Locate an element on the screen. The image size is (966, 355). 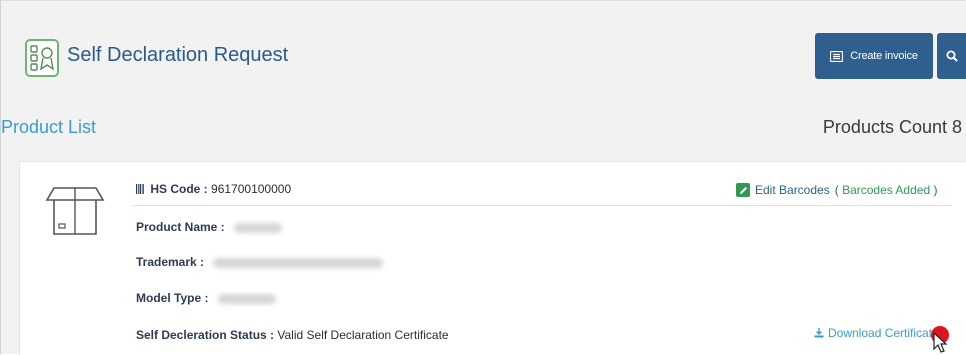
edit-barcodes-link: Edit Barcodes ( Barcodes Added ) is located at coordinates (836, 190).